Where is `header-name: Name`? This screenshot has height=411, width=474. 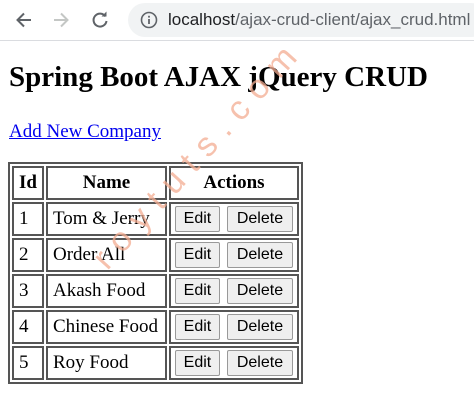
header-name: Name is located at coordinates (106, 183).